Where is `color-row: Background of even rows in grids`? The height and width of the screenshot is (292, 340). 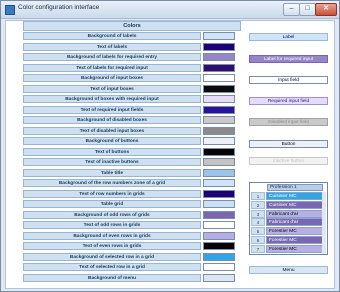 color-row: Background of even rows in grids is located at coordinates (131, 235).